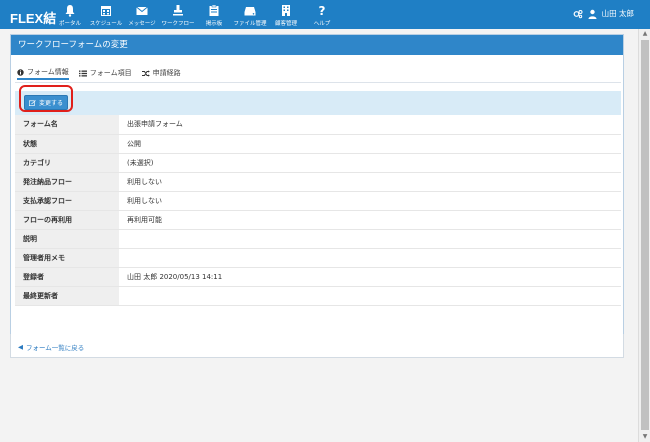 This screenshot has height=442, width=650. Describe the element at coordinates (106, 24) in the screenshot. I see `nav-label: スケジュール` at that location.